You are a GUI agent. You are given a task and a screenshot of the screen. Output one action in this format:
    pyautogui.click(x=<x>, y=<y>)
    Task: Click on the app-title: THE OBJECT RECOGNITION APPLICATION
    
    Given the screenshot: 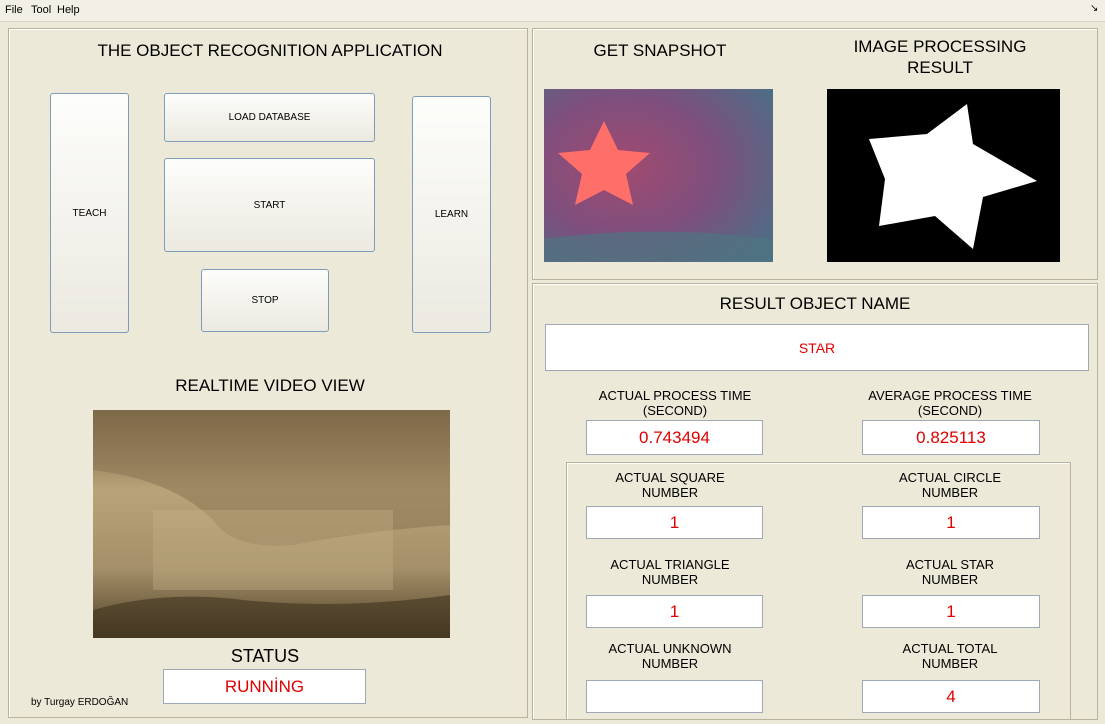 What is the action you would take?
    pyautogui.click(x=270, y=50)
    